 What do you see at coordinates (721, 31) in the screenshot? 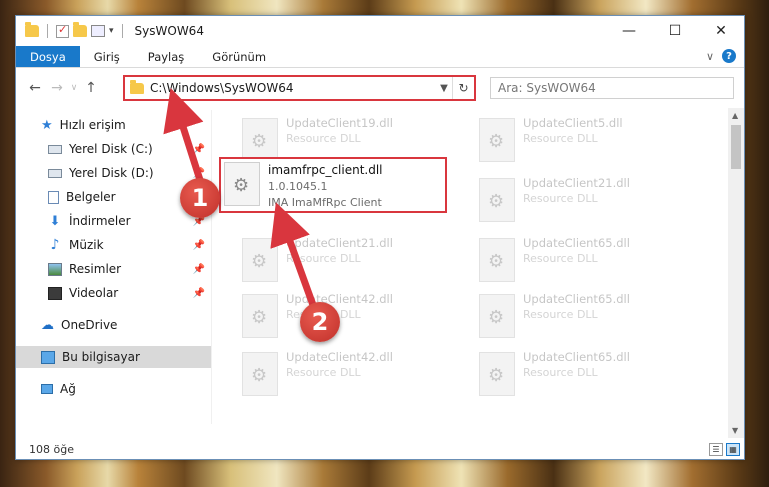
I see `close-button: ✕` at bounding box center [721, 31].